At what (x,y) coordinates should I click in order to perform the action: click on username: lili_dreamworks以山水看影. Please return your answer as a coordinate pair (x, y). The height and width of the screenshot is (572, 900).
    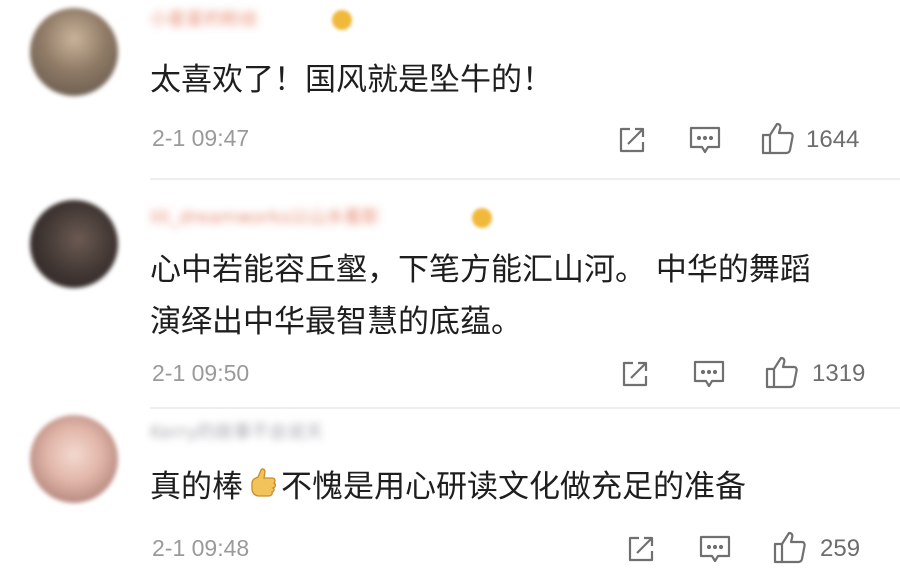
    Looking at the image, I should click on (265, 218).